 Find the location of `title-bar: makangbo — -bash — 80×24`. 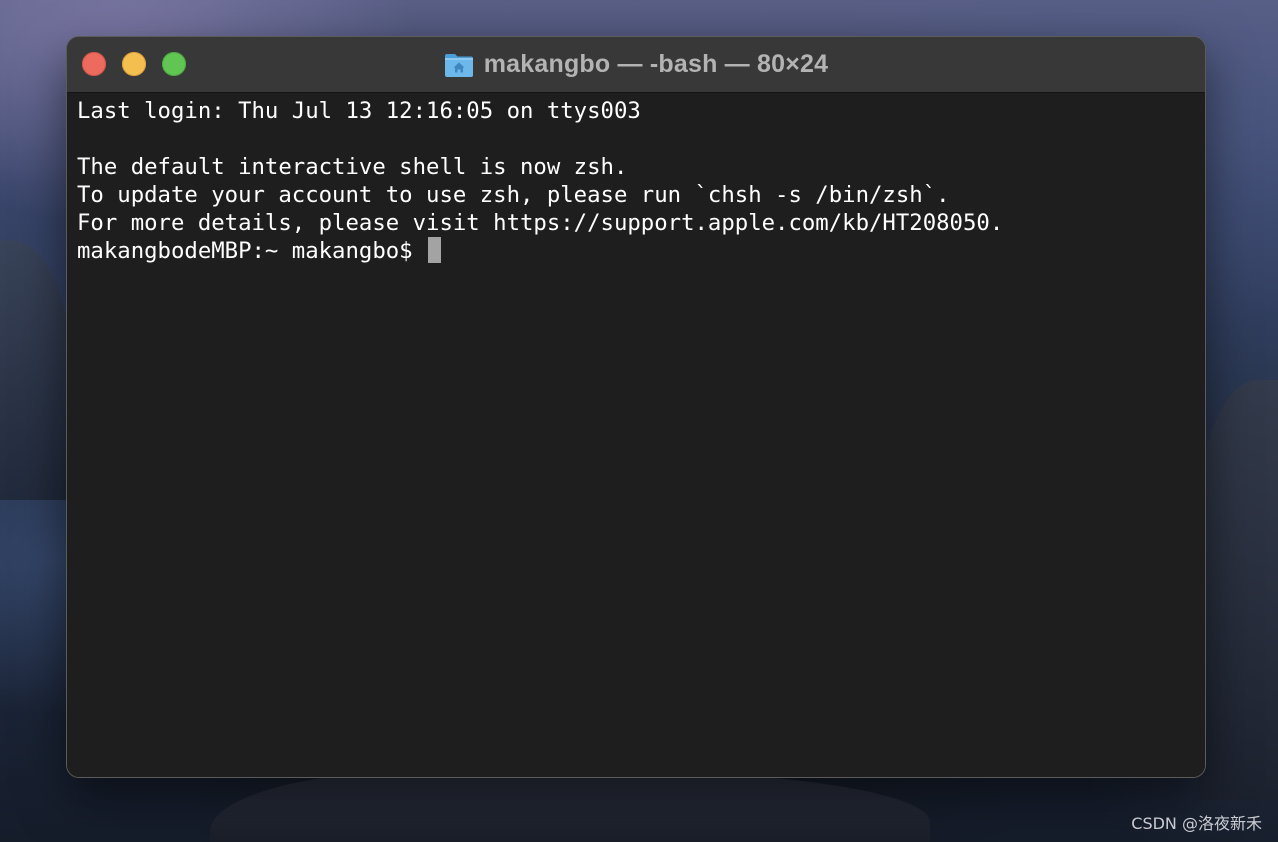

title-bar: makangbo — -bash — 80×24 is located at coordinates (636, 65).